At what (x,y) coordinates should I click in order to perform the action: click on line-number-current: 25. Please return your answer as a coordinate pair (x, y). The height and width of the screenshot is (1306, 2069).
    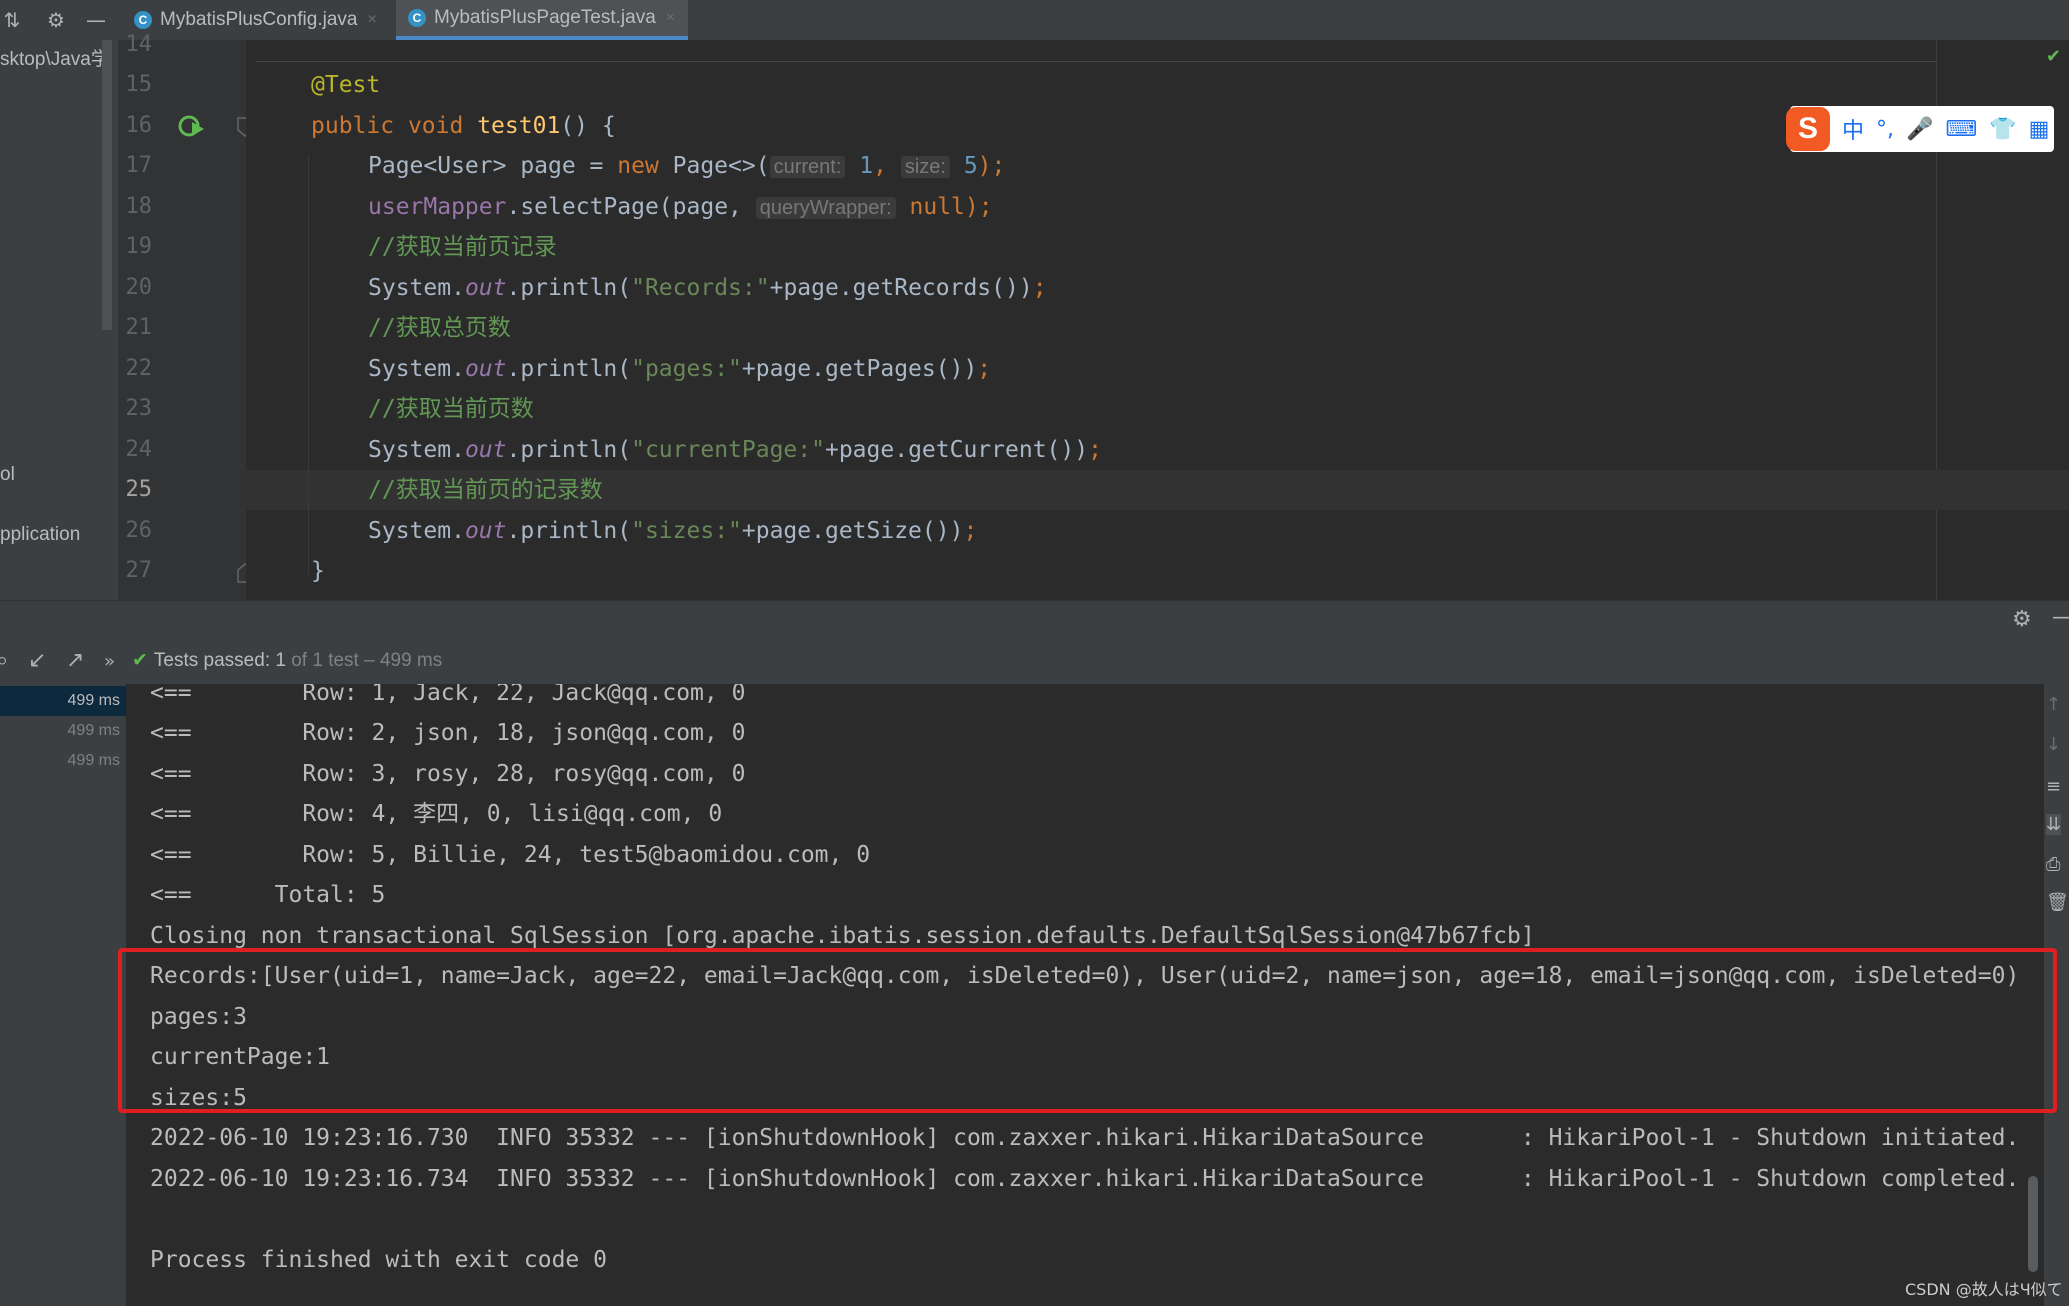
    Looking at the image, I should click on (139, 489).